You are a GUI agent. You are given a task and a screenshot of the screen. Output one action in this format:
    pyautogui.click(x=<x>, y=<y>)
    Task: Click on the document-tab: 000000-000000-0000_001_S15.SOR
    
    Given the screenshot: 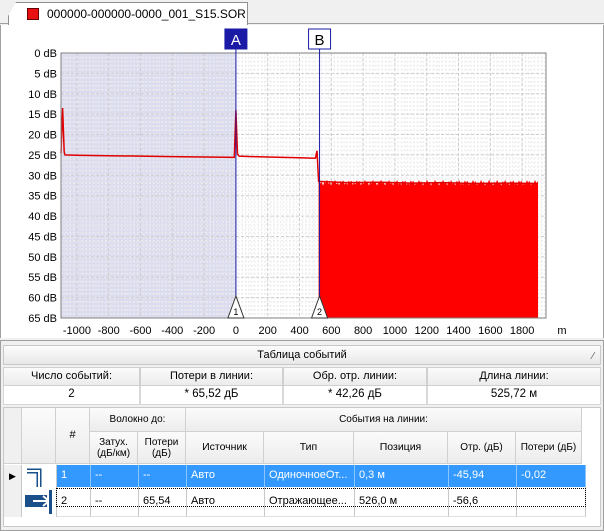 What is the action you would take?
    pyautogui.click(x=128, y=13)
    